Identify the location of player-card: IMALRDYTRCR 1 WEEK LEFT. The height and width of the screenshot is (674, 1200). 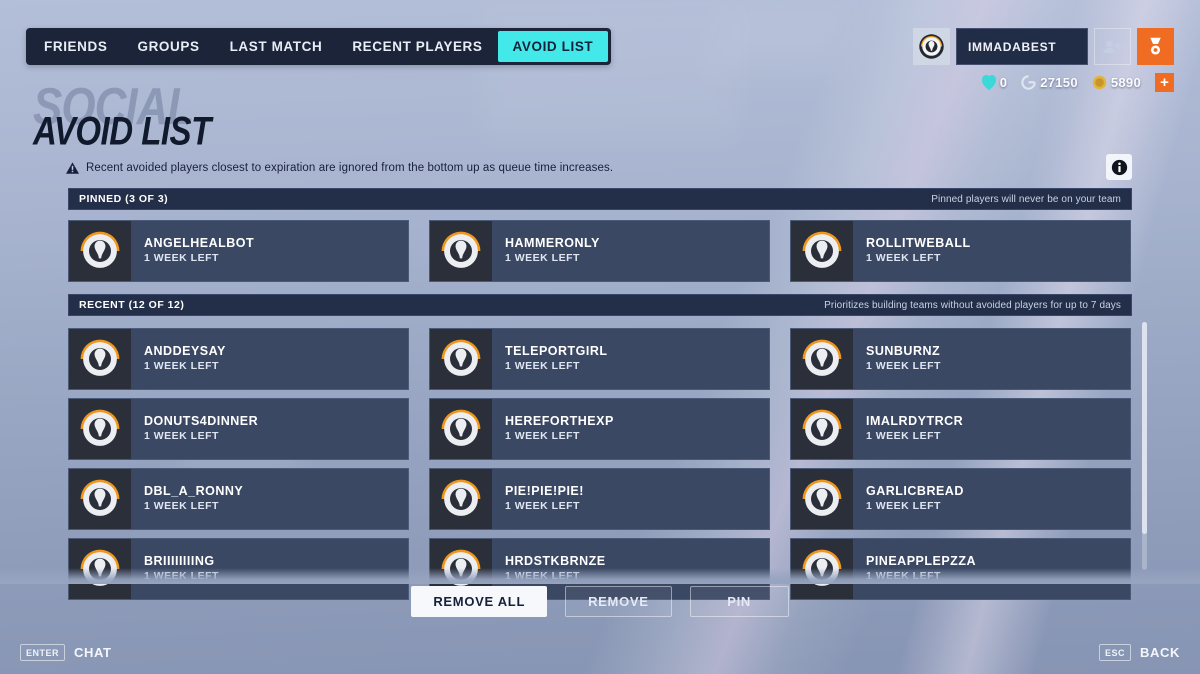
(960, 429).